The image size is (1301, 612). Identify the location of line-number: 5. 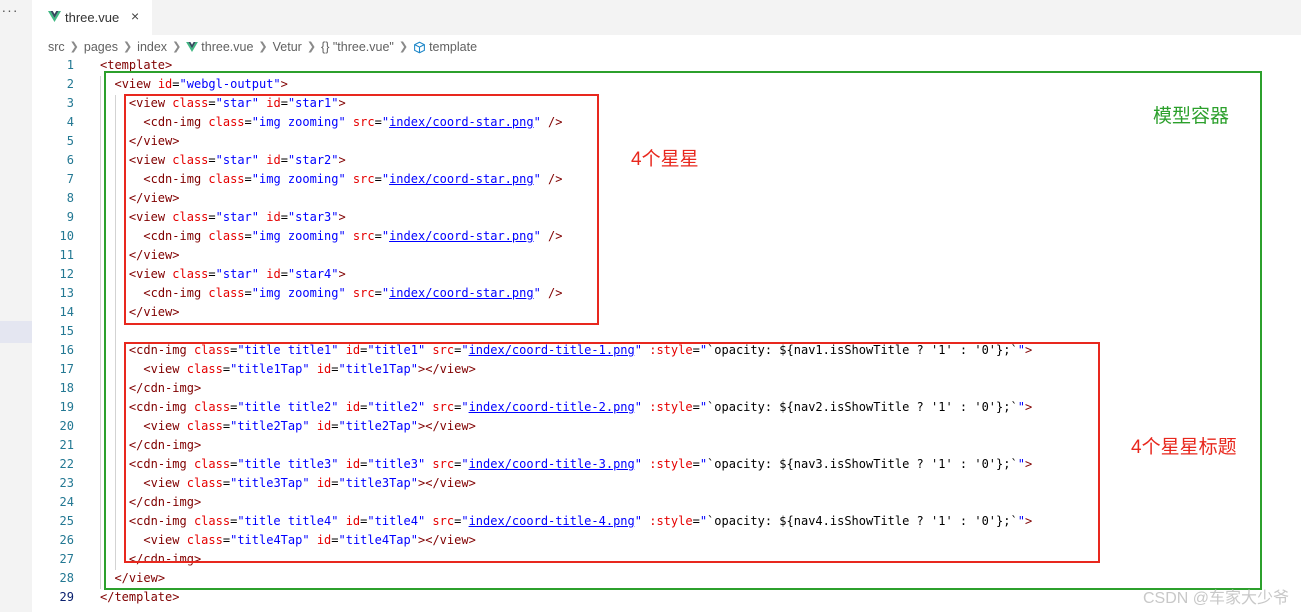
(70, 141).